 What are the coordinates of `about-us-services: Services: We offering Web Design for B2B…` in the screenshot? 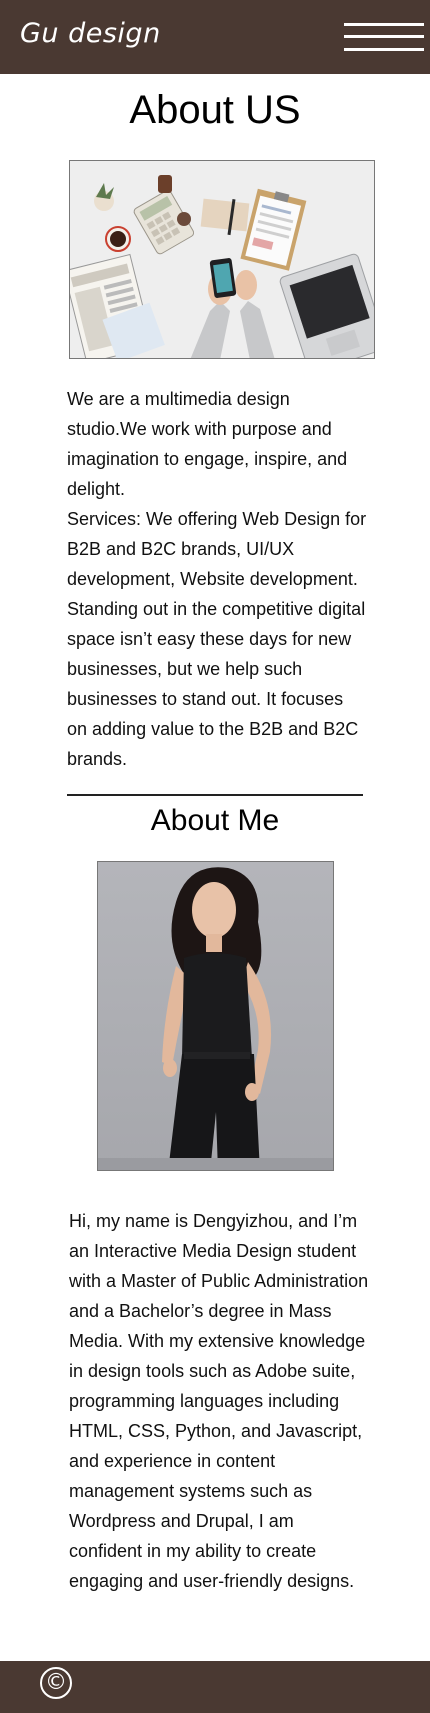 It's located at (217, 639).